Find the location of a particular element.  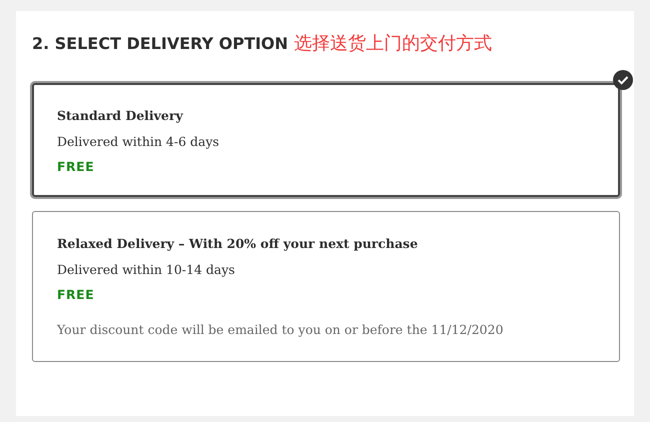

delivery-time: Delivered within 10-14 days is located at coordinates (146, 269).